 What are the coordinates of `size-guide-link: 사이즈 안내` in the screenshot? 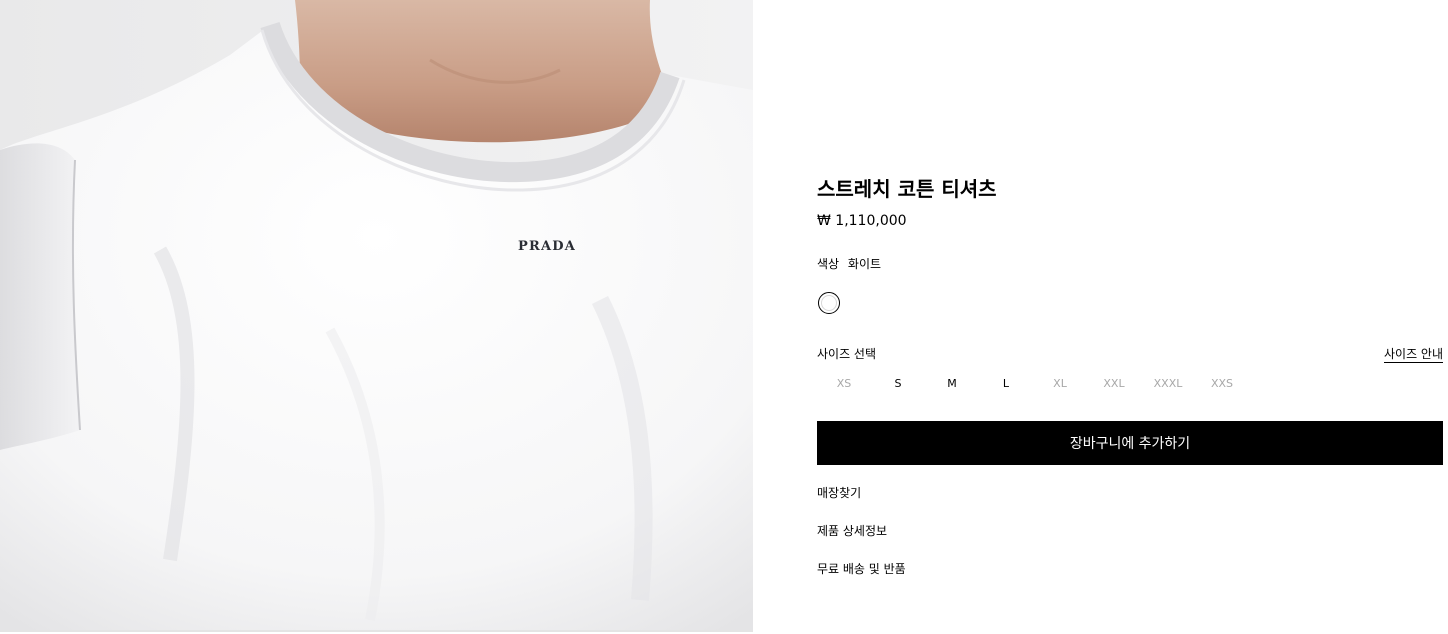 It's located at (1413, 354).